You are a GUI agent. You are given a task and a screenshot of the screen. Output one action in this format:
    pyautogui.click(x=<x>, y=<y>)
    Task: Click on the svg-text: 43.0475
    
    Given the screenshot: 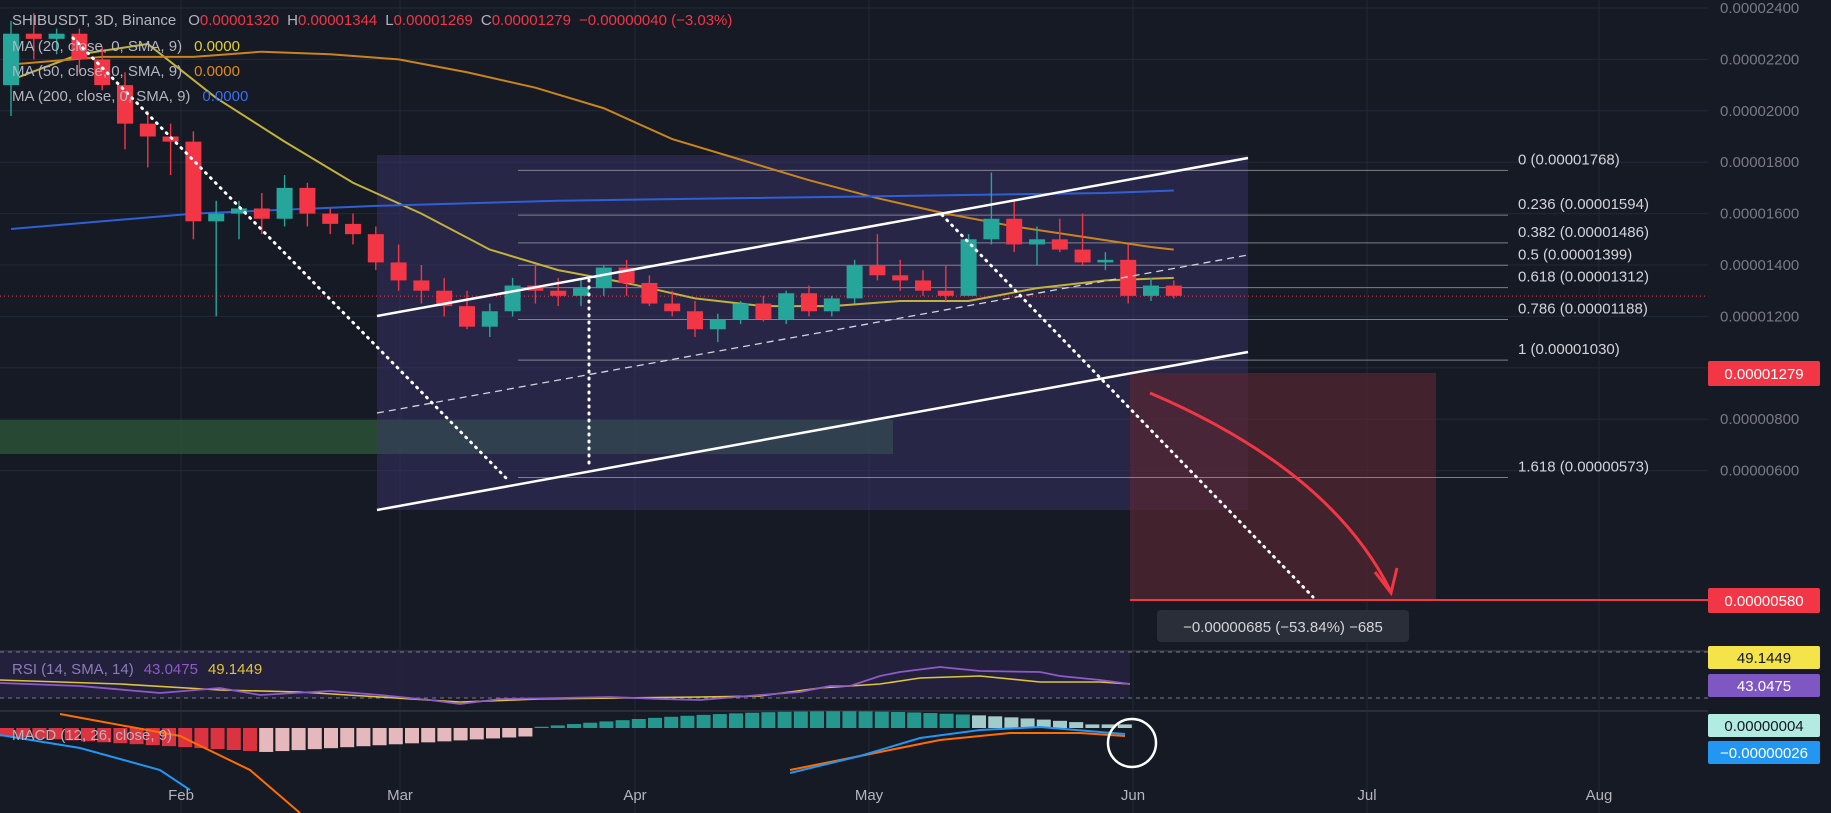 What is the action you would take?
    pyautogui.click(x=1764, y=686)
    